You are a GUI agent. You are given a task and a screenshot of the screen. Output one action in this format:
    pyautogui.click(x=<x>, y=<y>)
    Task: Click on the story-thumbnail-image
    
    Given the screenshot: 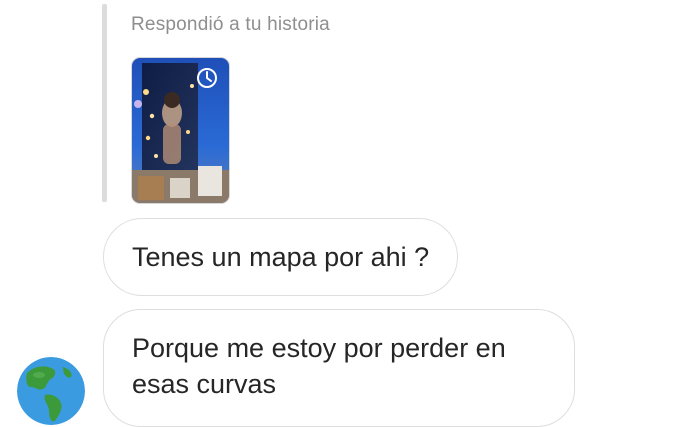 What is the action you would take?
    pyautogui.click(x=180, y=130)
    